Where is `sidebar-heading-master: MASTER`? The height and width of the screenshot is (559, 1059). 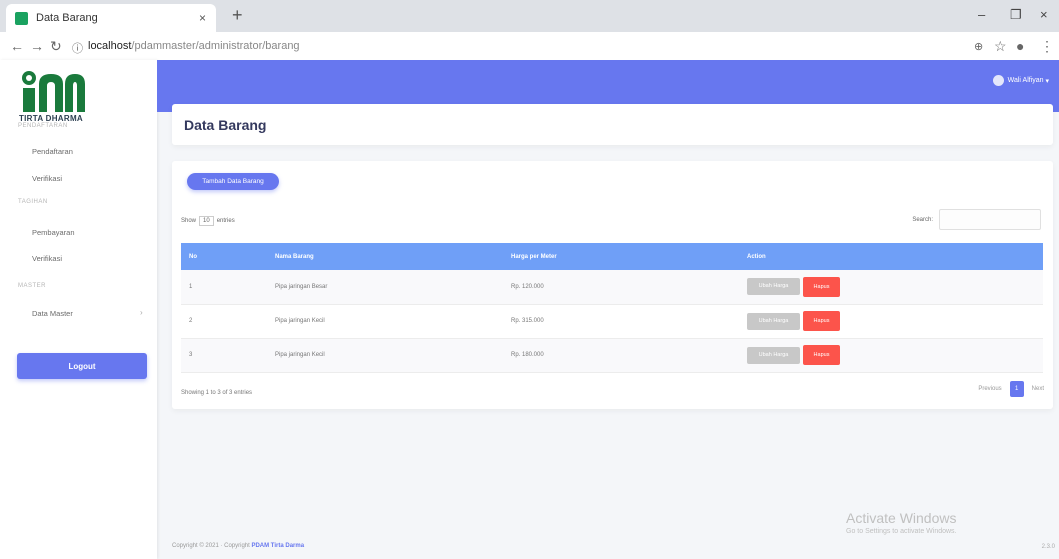 sidebar-heading-master: MASTER is located at coordinates (32, 286).